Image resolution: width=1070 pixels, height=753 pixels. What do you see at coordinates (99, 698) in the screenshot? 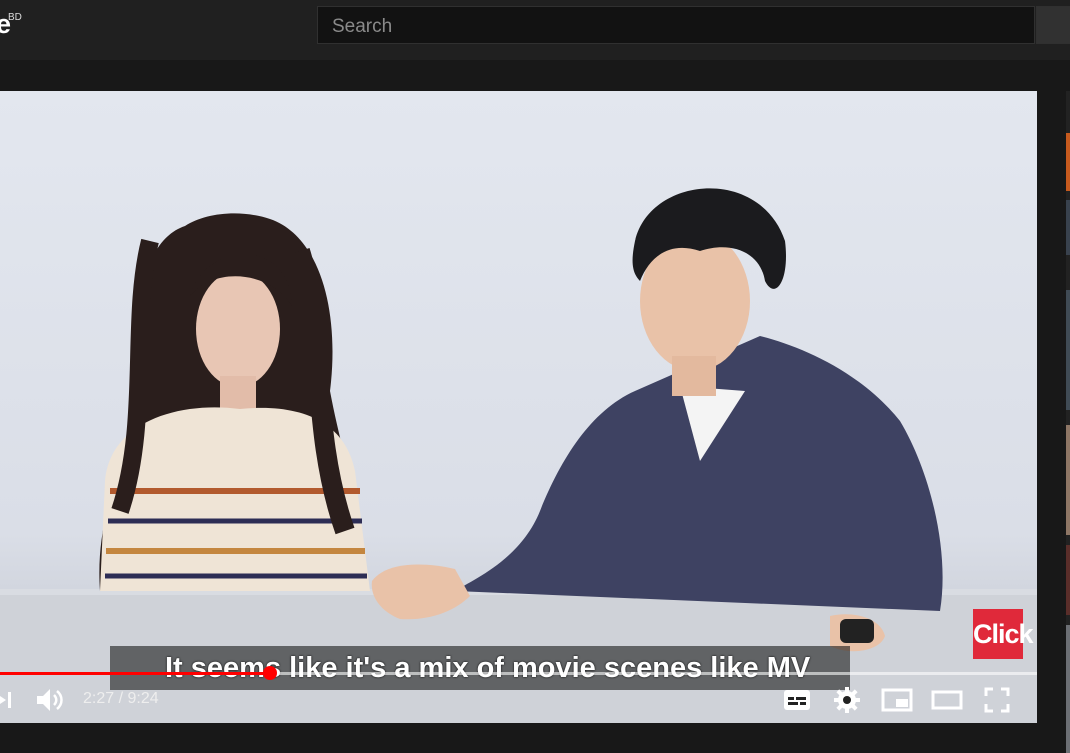
I see `current-time: 2:27` at bounding box center [99, 698].